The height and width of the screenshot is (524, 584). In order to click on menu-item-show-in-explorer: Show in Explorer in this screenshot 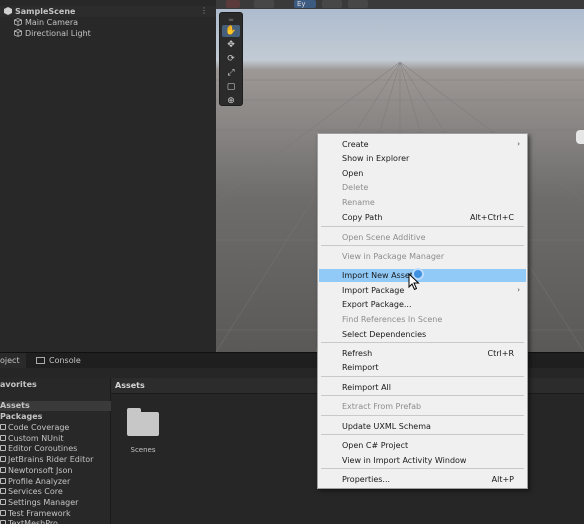, I will do `click(422, 158)`.